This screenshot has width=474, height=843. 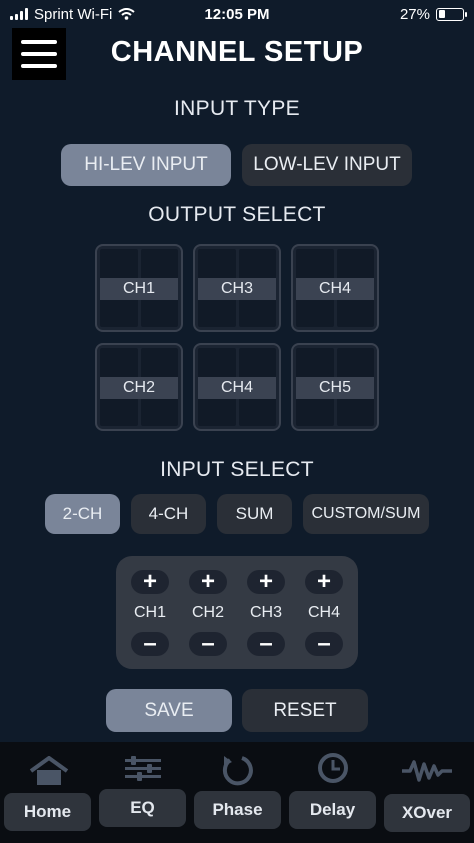 I want to click on channel-mixer-panel: + CH1 – + CH2 – + CH3 – + CH4 –, so click(x=237, y=612).